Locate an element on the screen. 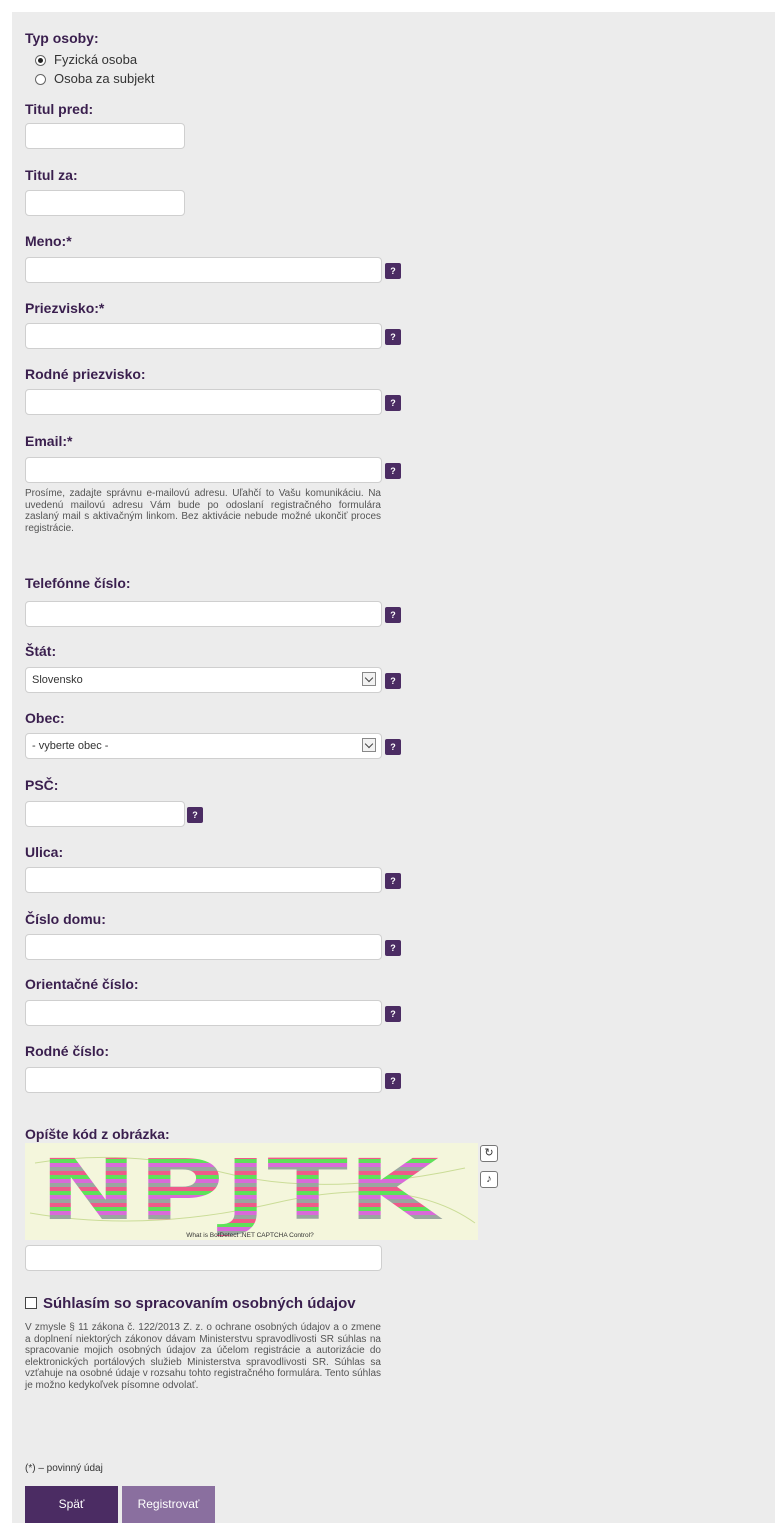 The height and width of the screenshot is (1523, 775). person-type-label: Typ osoby: is located at coordinates (62, 38).